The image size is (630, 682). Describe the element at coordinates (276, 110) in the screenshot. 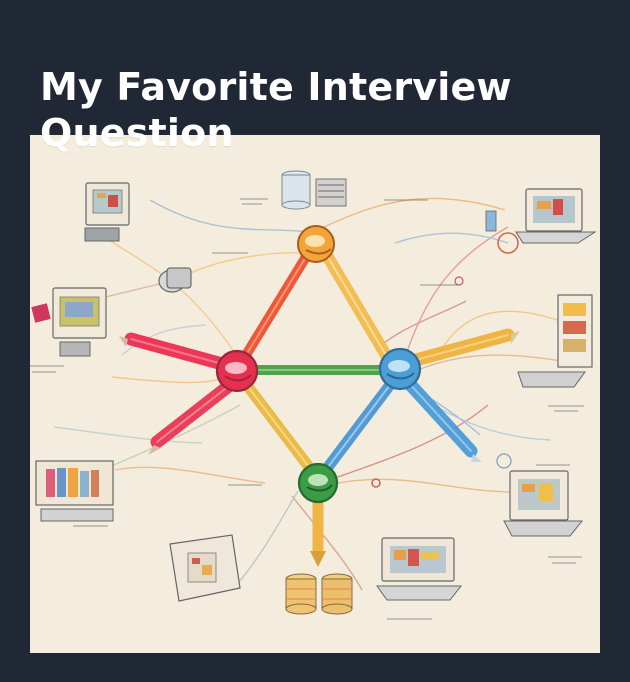

I see `page-title: My Favorite Interview Question` at that location.